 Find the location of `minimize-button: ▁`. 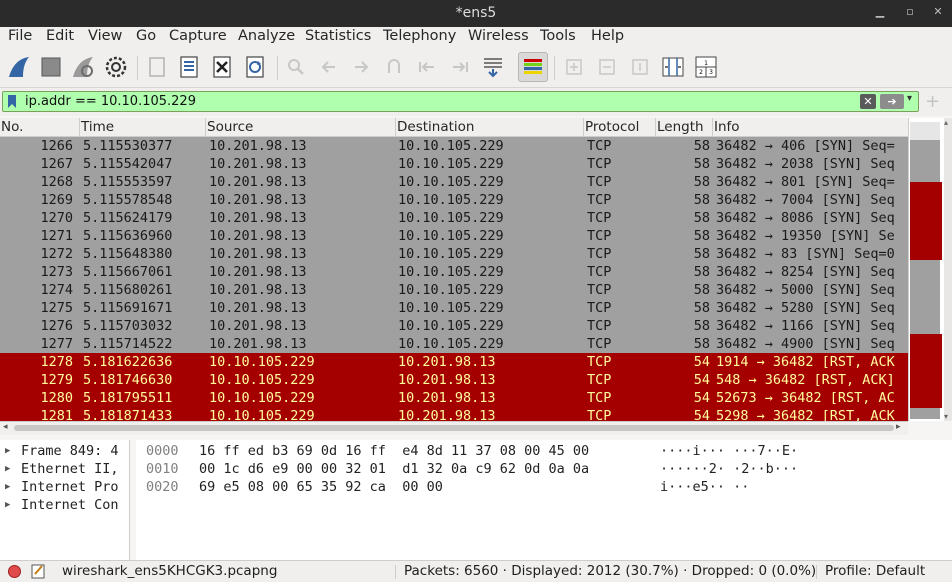

minimize-button: ▁ is located at coordinates (880, 12).